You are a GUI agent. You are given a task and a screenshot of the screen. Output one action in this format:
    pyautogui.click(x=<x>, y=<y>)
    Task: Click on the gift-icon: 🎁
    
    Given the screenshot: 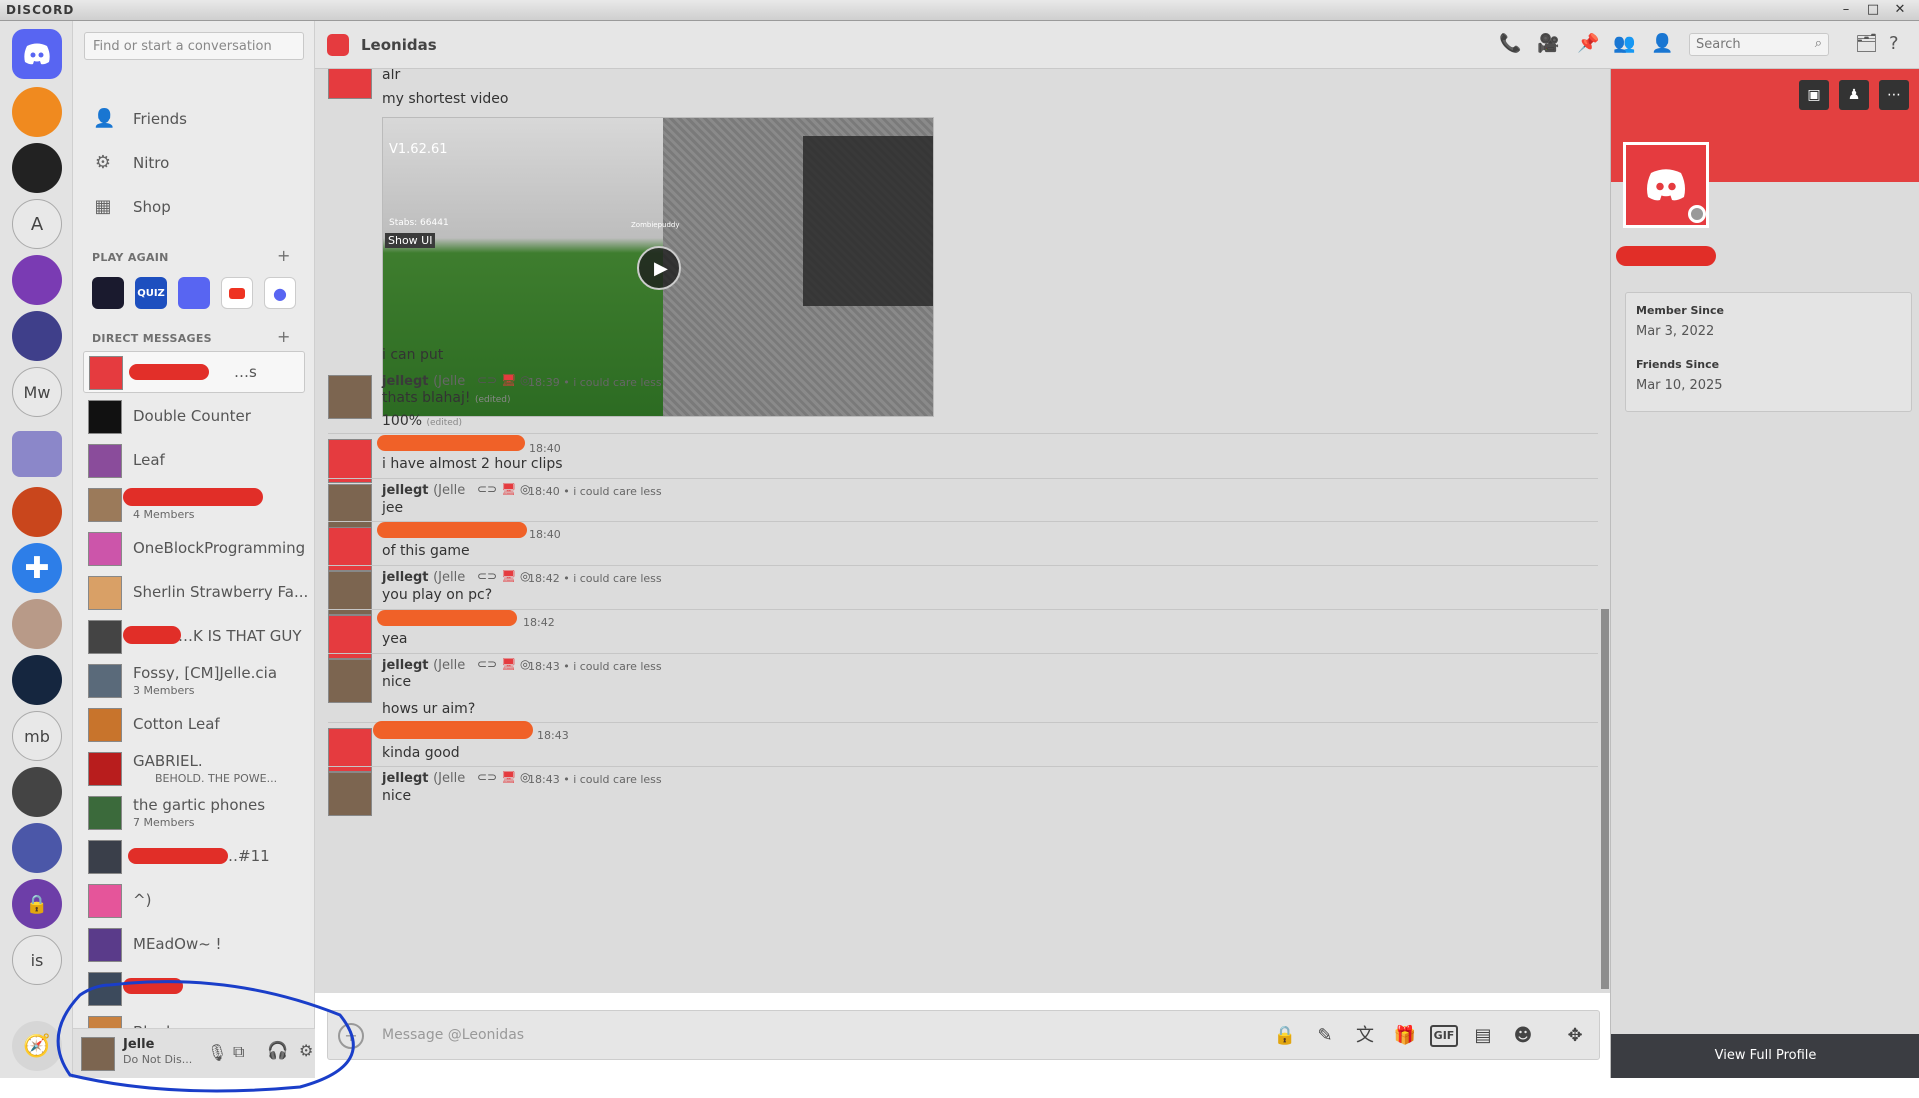 What is the action you would take?
    pyautogui.click(x=1405, y=1036)
    